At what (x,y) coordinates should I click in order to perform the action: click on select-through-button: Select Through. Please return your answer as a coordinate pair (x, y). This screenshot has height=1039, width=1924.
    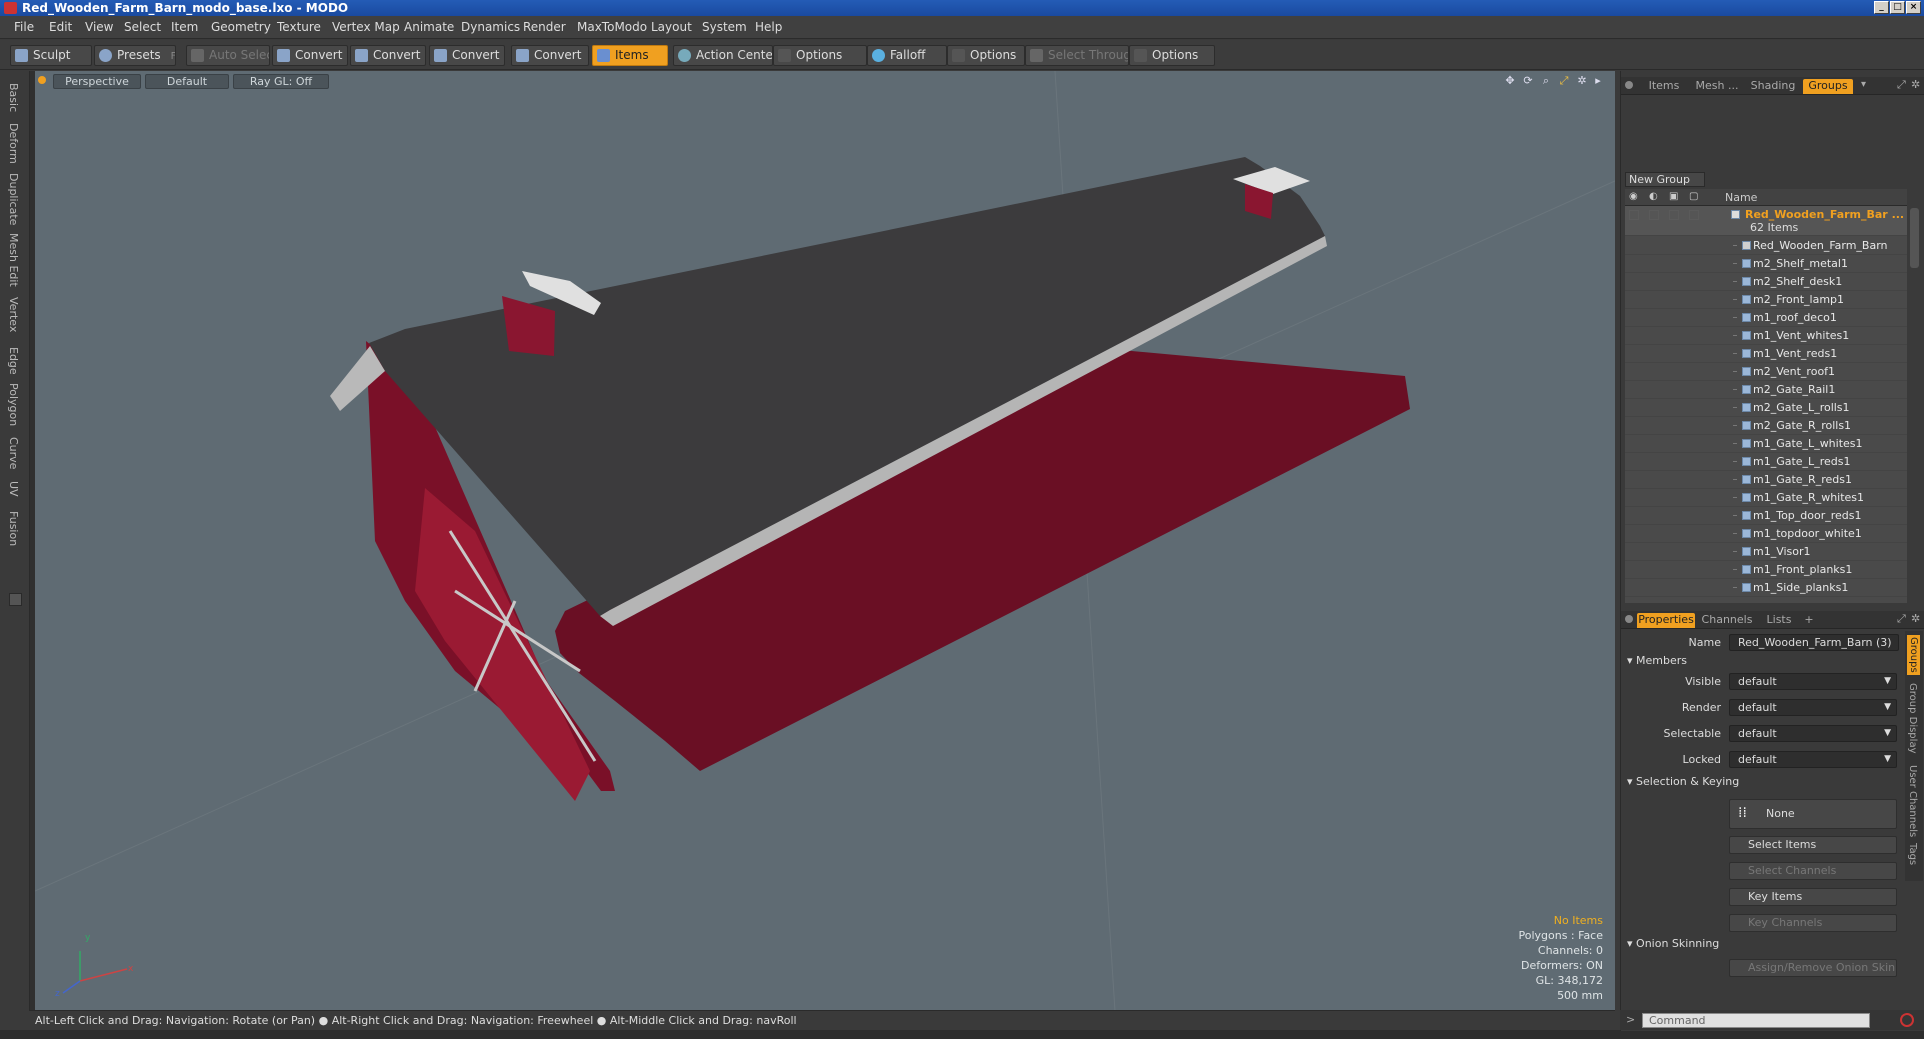
    Looking at the image, I should click on (1077, 55).